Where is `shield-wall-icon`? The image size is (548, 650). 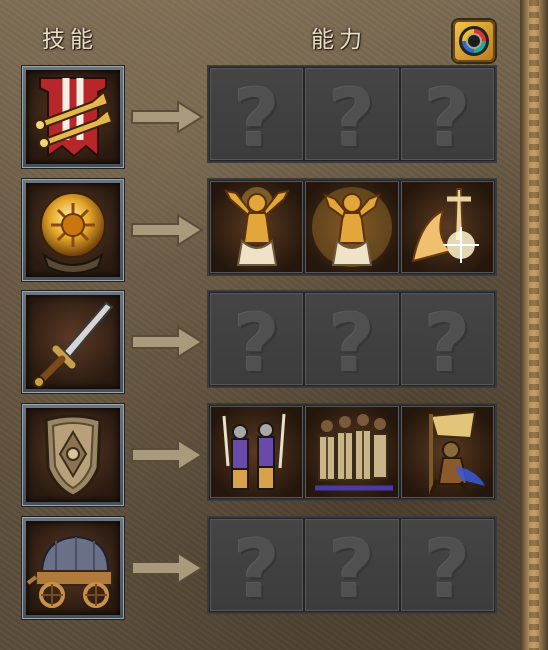
shield-wall-icon is located at coordinates (354, 452).